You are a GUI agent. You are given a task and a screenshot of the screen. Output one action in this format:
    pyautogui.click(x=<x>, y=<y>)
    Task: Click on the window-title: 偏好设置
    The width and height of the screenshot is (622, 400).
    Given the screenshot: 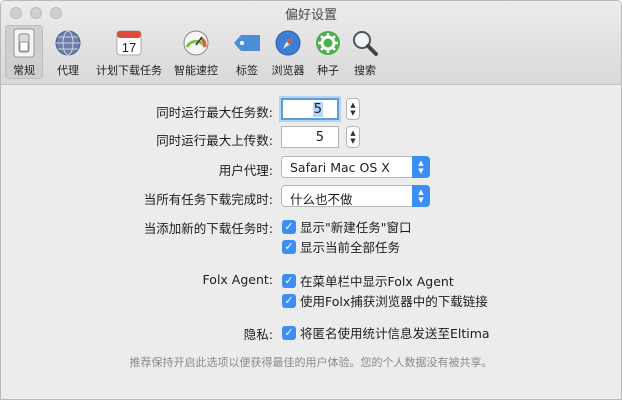 What is the action you would take?
    pyautogui.click(x=310, y=15)
    